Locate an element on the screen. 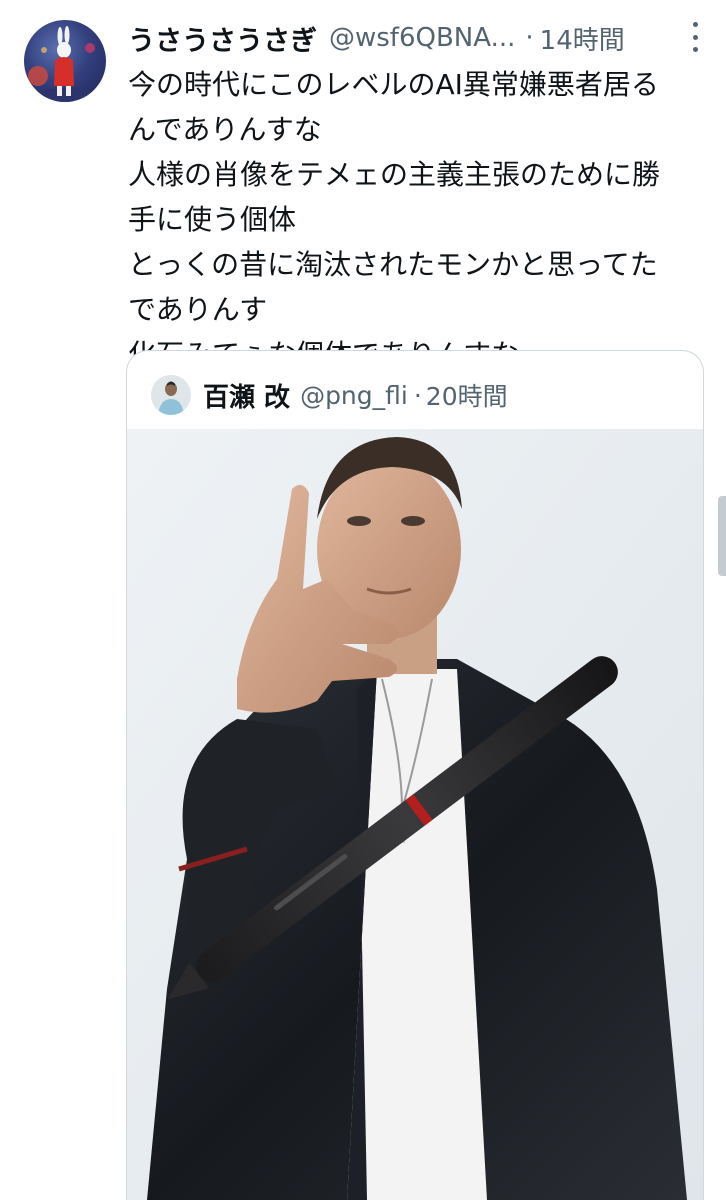 This screenshot has height=1200, width=726. timestamp: 14時間 is located at coordinates (582, 38).